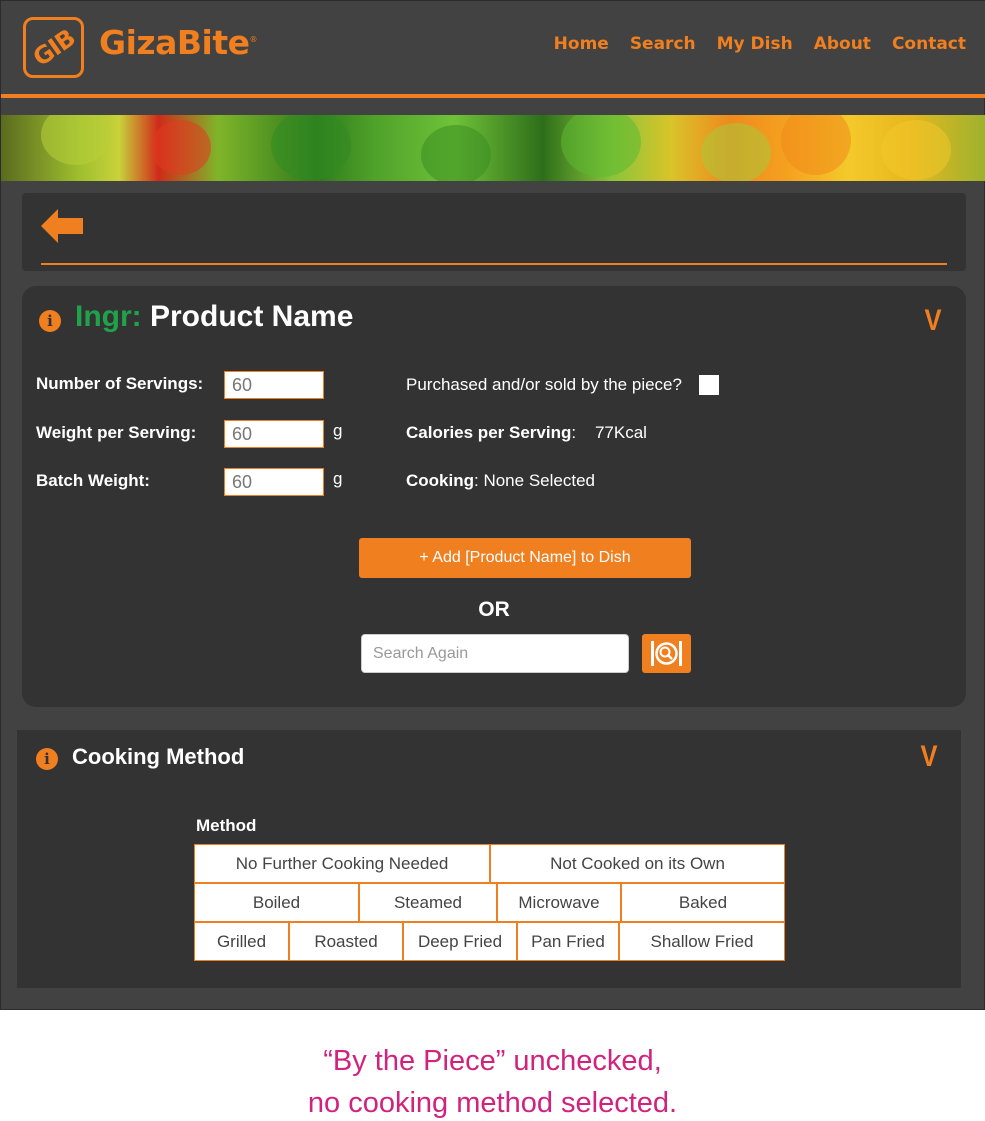 The width and height of the screenshot is (985, 1121). What do you see at coordinates (116, 432) in the screenshot?
I see `weight-label: Weight per Serving:` at bounding box center [116, 432].